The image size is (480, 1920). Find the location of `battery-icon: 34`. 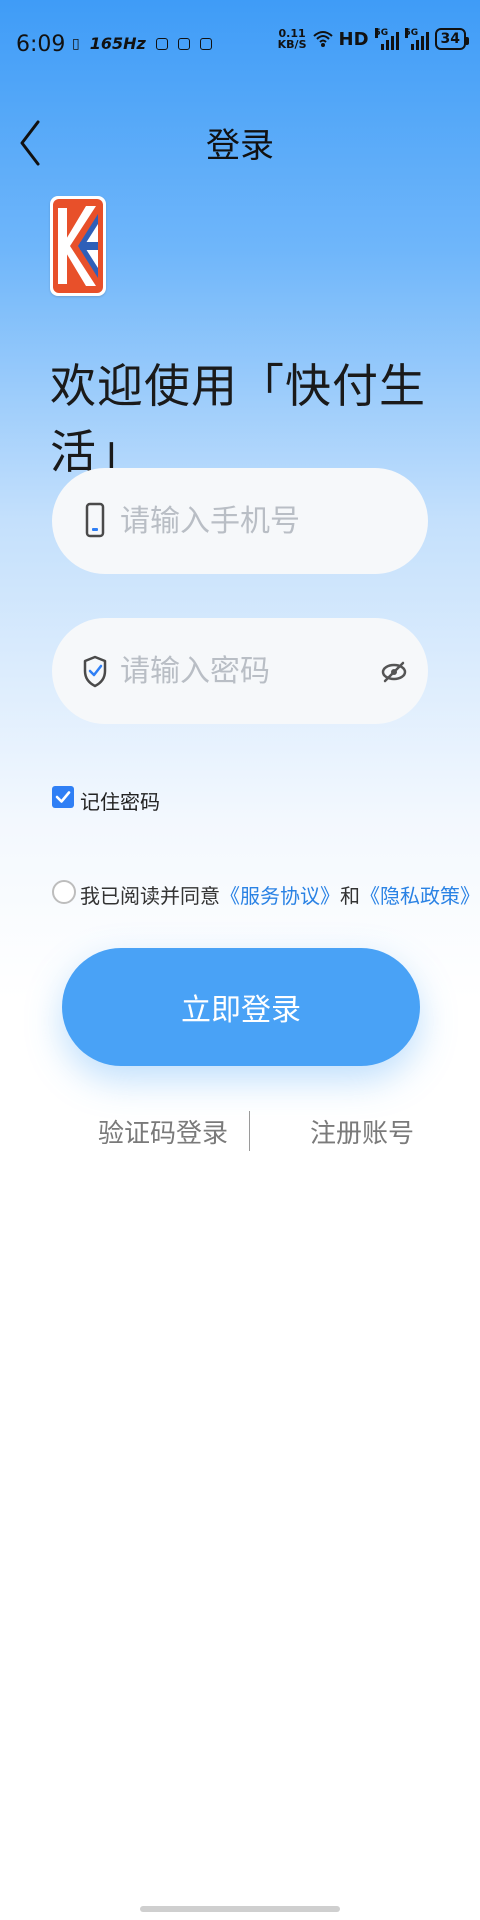

battery-icon: 34 is located at coordinates (452, 39).